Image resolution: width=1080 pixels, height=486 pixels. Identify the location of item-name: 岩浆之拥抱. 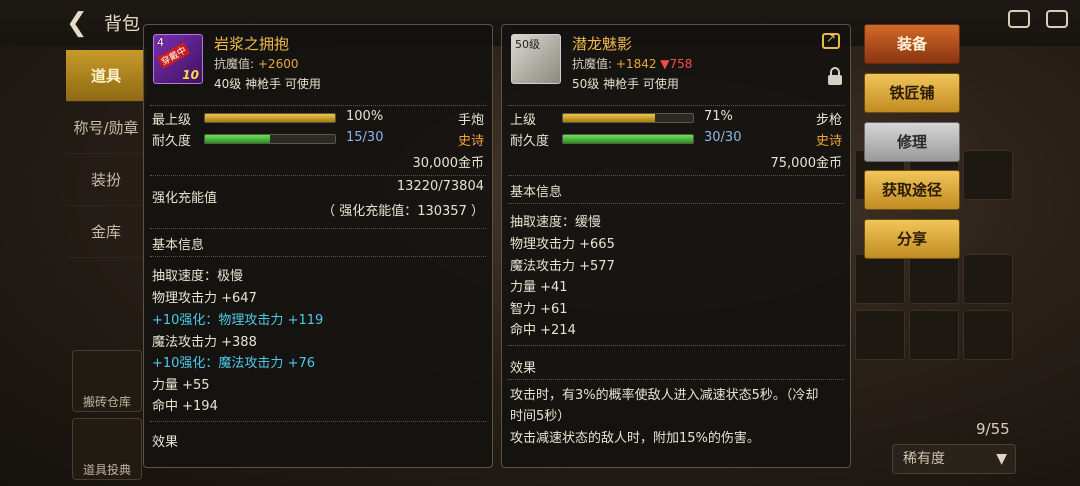
(252, 44).